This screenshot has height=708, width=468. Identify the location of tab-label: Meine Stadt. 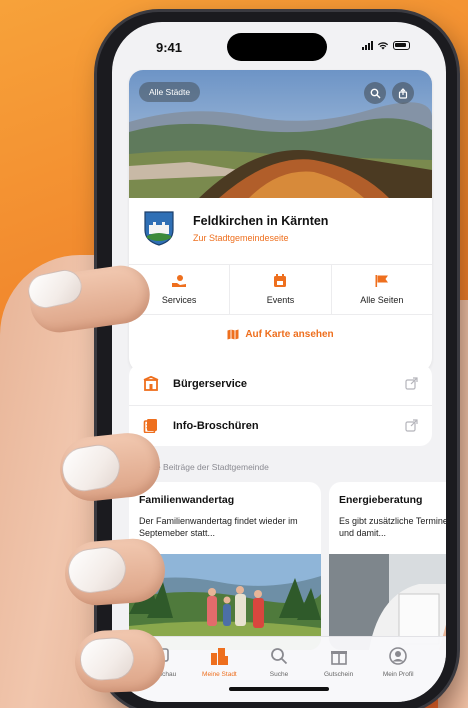
(219, 674).